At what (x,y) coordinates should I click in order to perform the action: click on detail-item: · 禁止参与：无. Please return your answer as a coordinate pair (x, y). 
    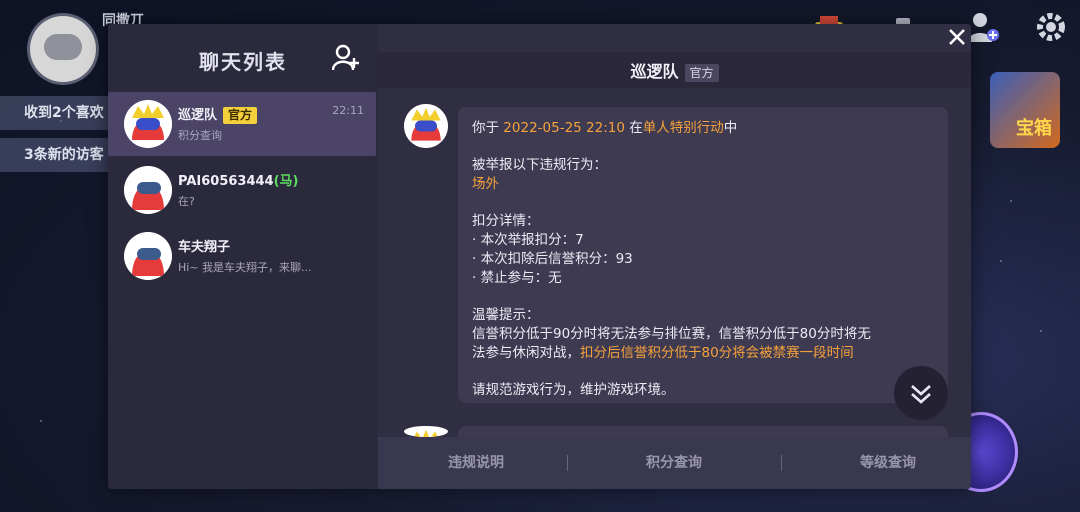
    Looking at the image, I should click on (517, 278).